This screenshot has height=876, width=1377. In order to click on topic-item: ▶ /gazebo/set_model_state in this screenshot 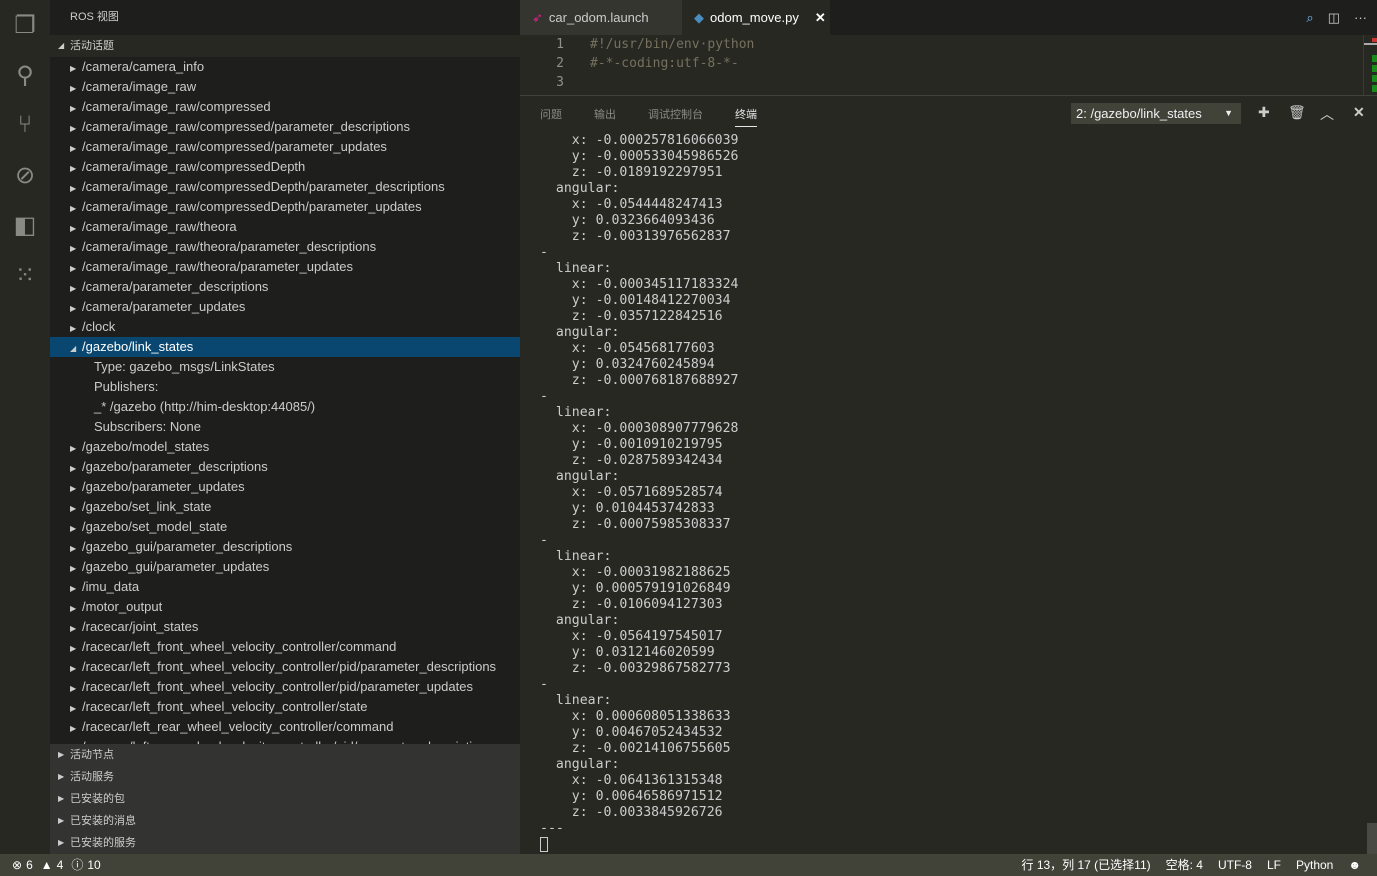, I will do `click(285, 527)`.